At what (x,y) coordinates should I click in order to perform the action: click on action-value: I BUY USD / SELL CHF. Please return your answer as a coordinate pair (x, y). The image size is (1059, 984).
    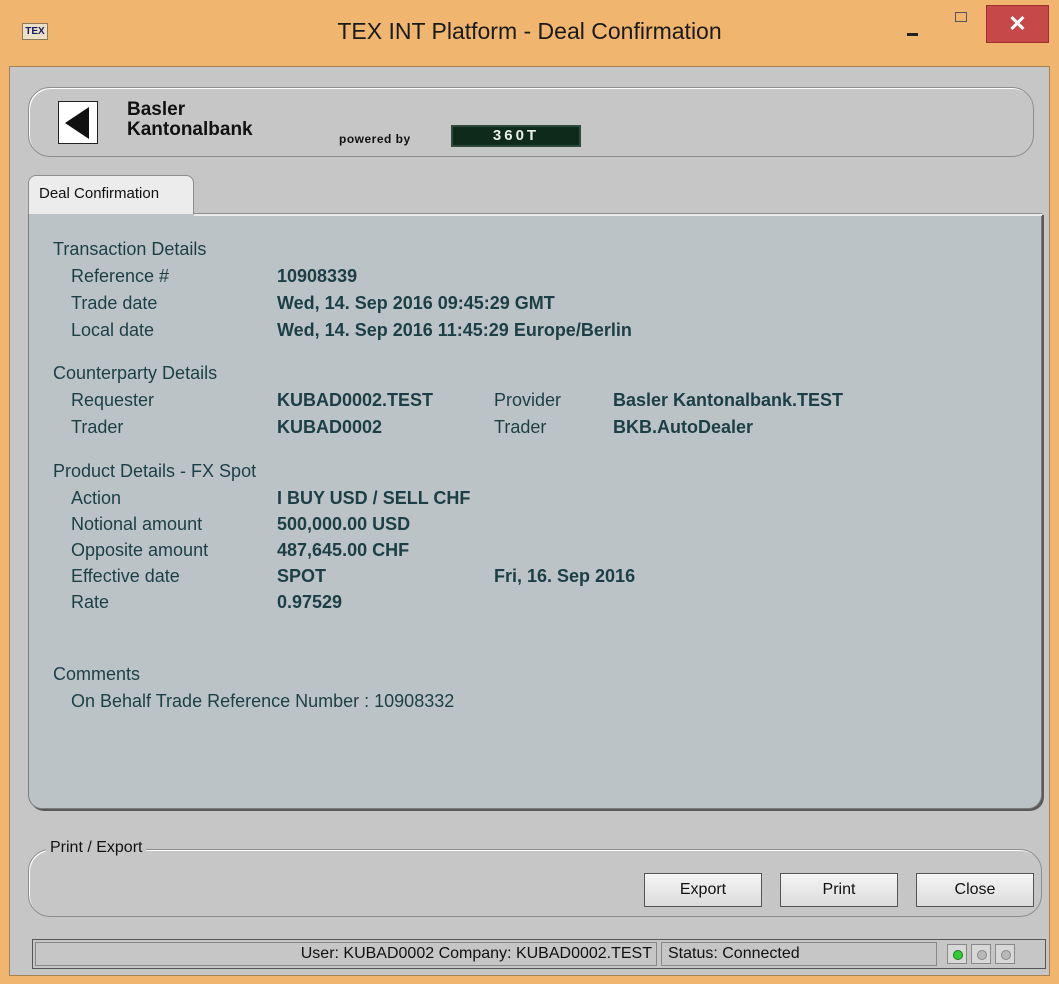
    Looking at the image, I should click on (374, 498).